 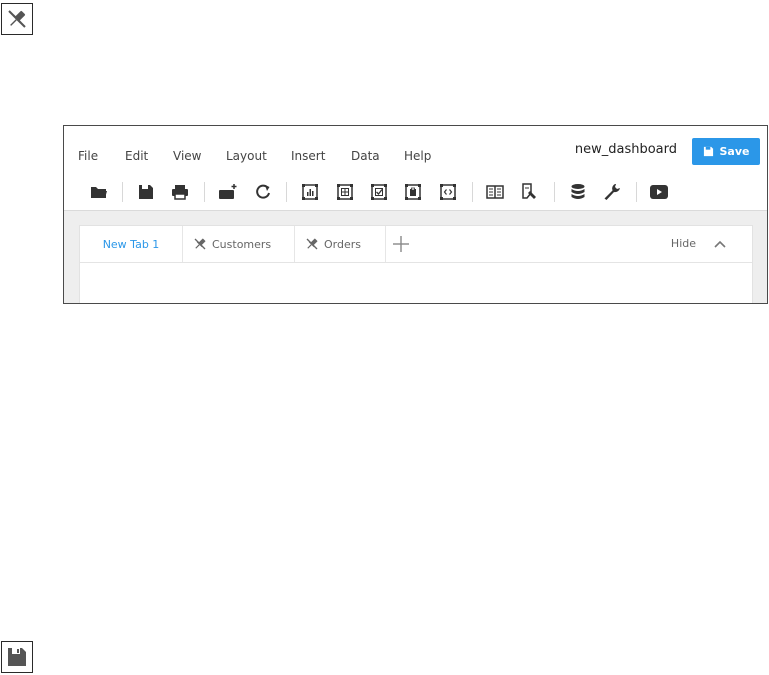 I want to click on tab-customers: Customers, so click(x=239, y=244).